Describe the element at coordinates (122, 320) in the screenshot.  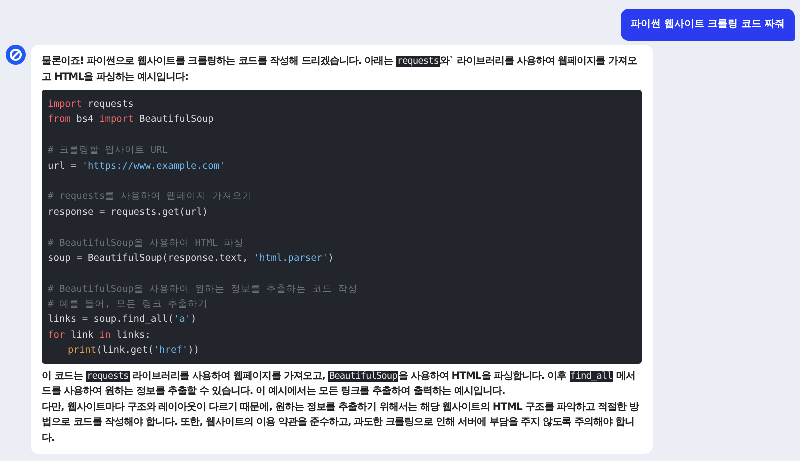
I see `code-line: links = soup.find_all('a')` at that location.